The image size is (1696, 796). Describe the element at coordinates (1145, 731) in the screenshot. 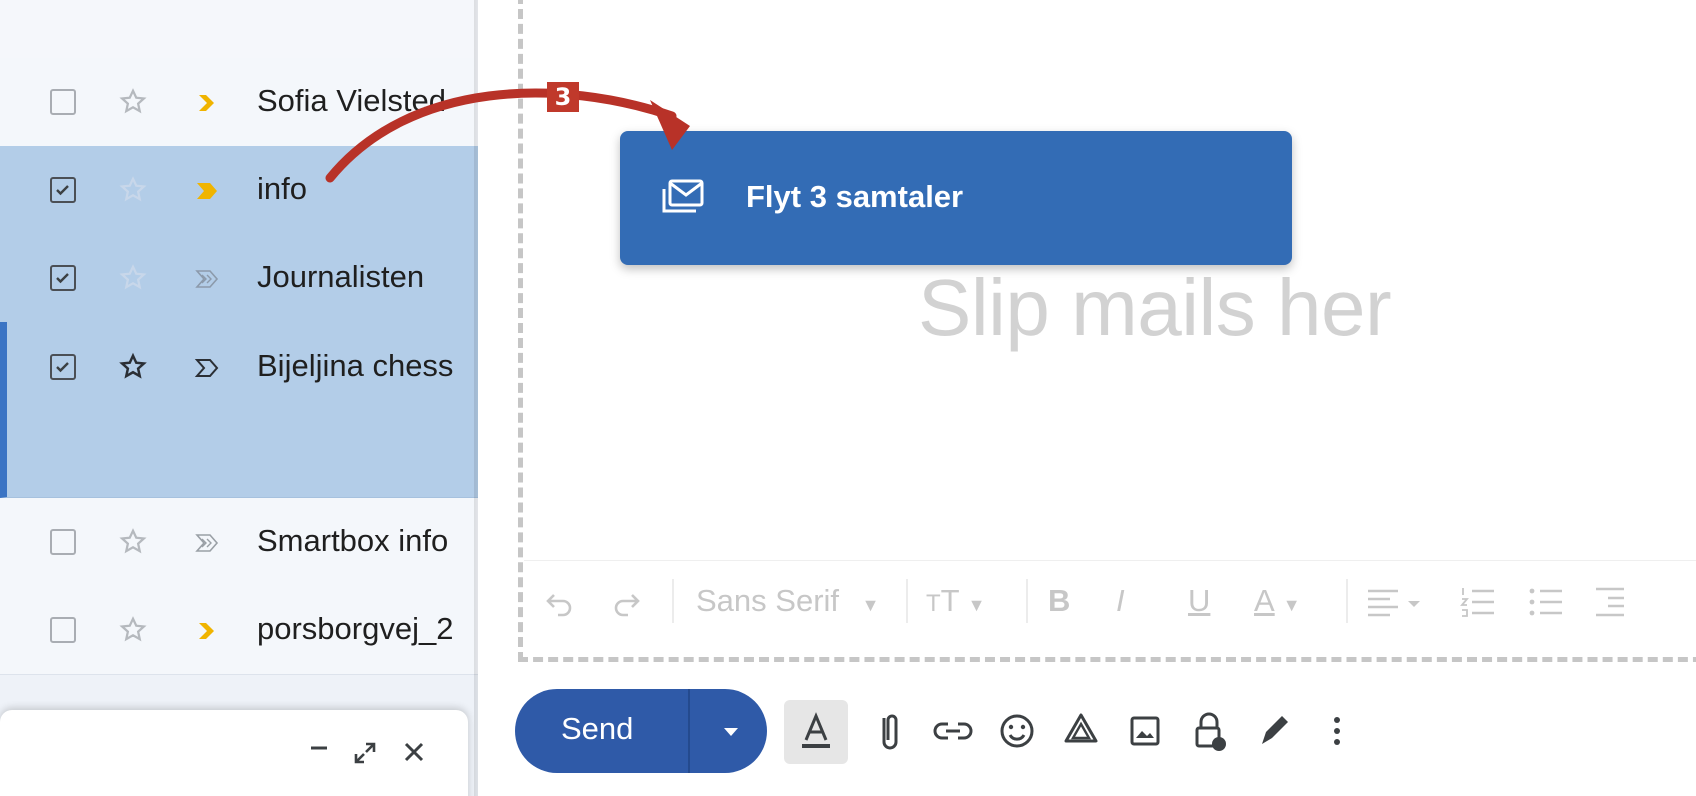

I see `photo-icon` at that location.